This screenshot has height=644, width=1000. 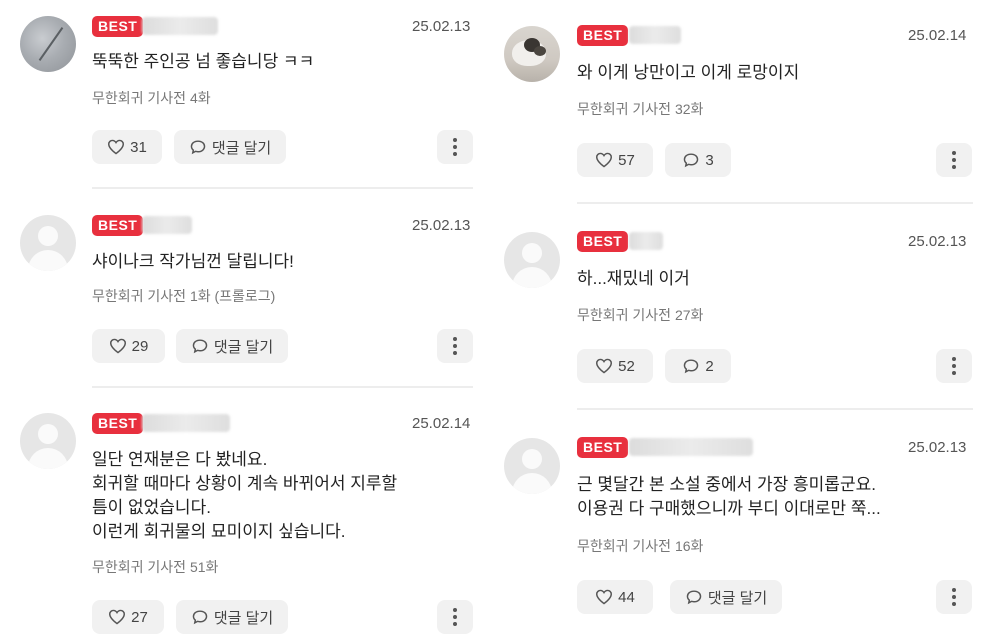 I want to click on episode-link: 무한회귀 기사전 16화, so click(x=640, y=546).